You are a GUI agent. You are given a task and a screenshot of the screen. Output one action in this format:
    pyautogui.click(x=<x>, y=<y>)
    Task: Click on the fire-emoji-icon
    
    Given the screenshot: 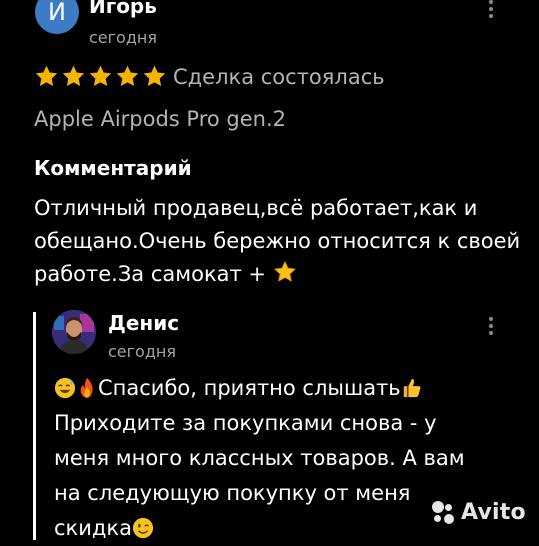 What is the action you would take?
    pyautogui.click(x=86, y=388)
    